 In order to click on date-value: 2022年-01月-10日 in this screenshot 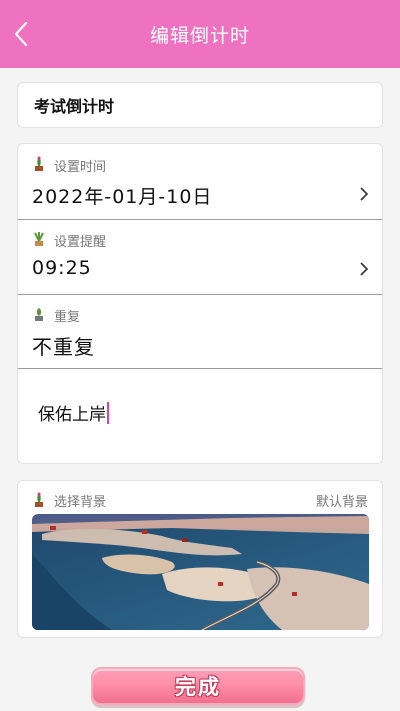, I will do `click(122, 197)`.